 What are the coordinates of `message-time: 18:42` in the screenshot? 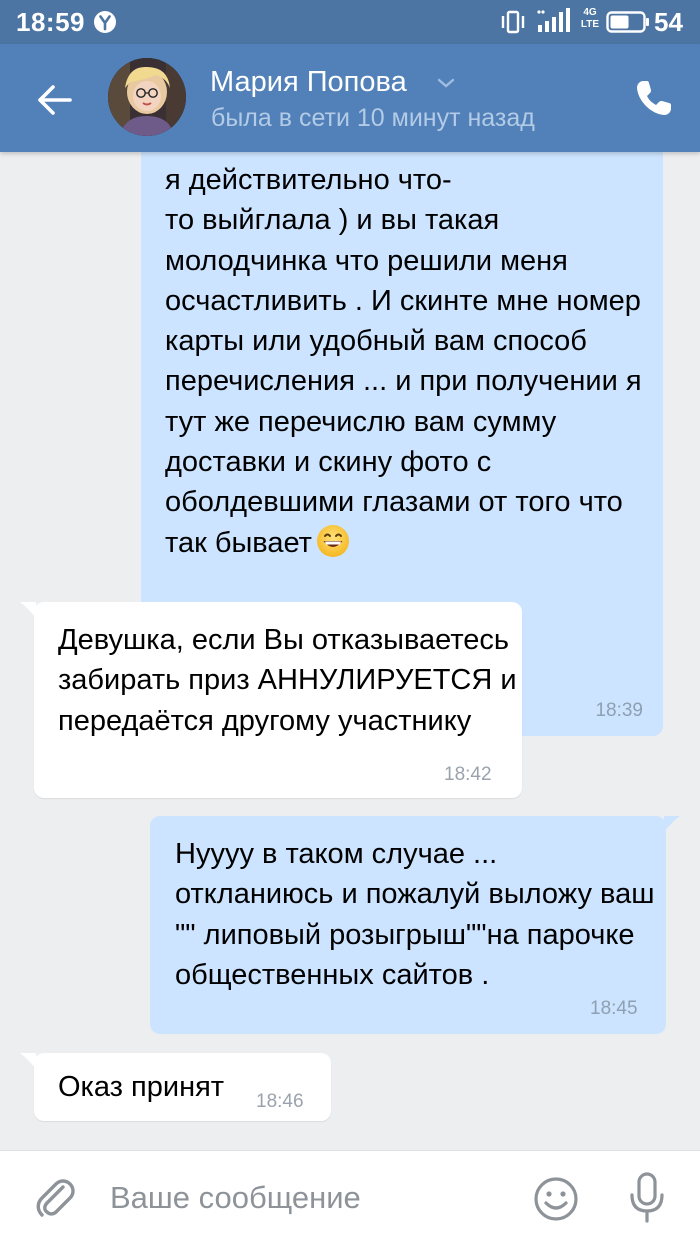 It's located at (468, 774).